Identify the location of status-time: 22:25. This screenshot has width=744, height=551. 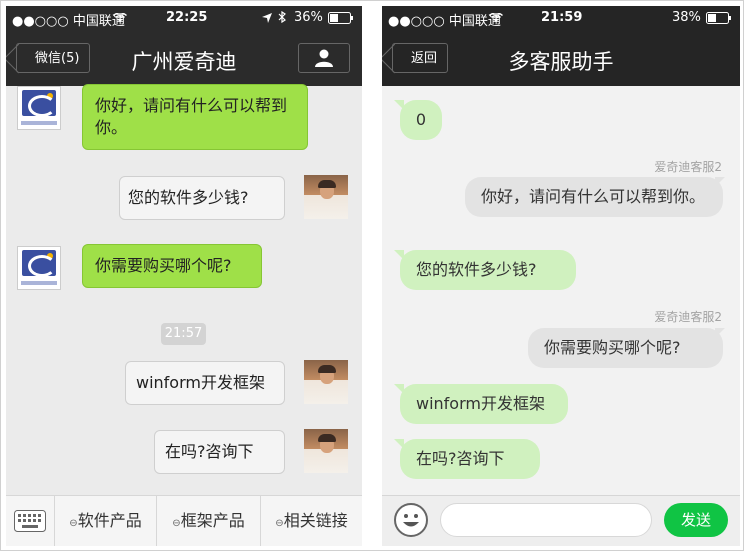
(187, 17).